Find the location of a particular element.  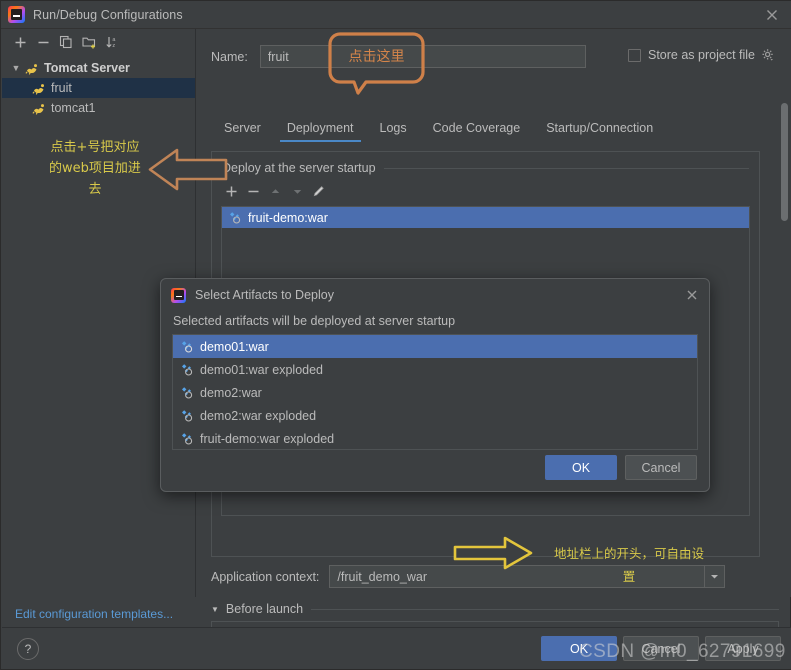

gear-icon is located at coordinates (768, 55).